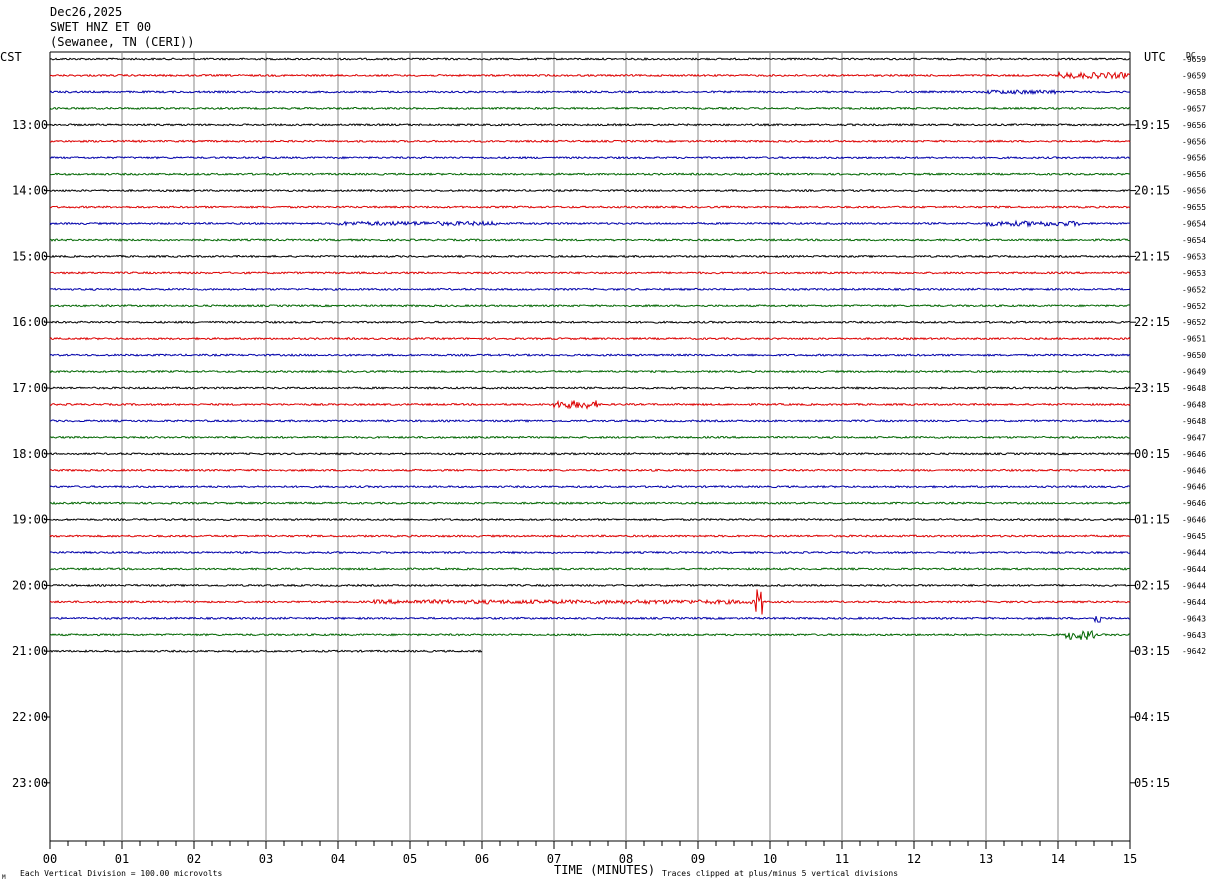 This screenshot has height=886, width=1210. Describe the element at coordinates (30, 717) in the screenshot. I see `left-hour-label: 22:00` at that location.